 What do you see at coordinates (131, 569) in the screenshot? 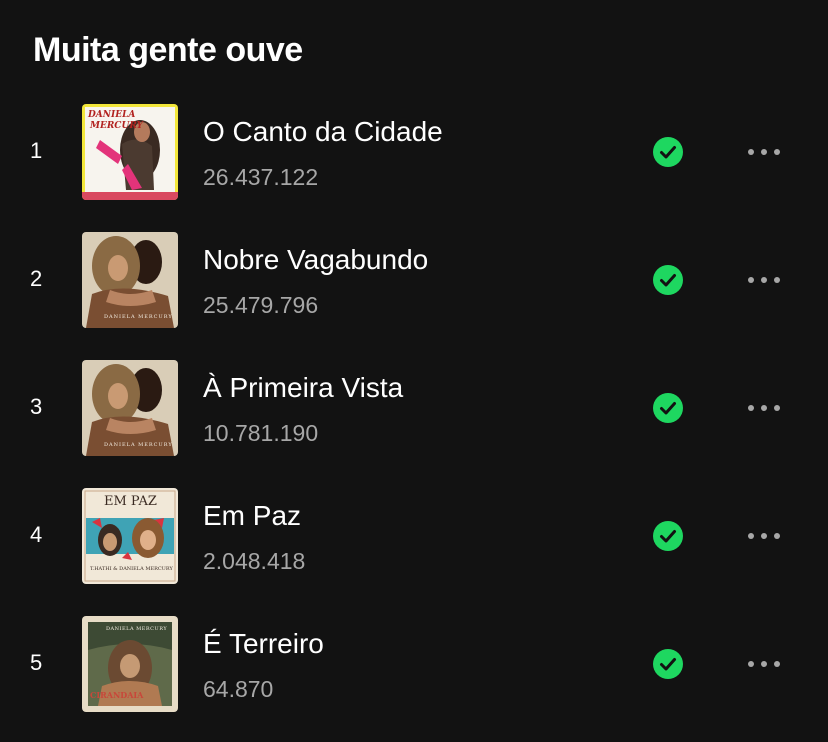
I see `cover-caption: T.HATHI & DANIELA MERCURY` at bounding box center [131, 569].